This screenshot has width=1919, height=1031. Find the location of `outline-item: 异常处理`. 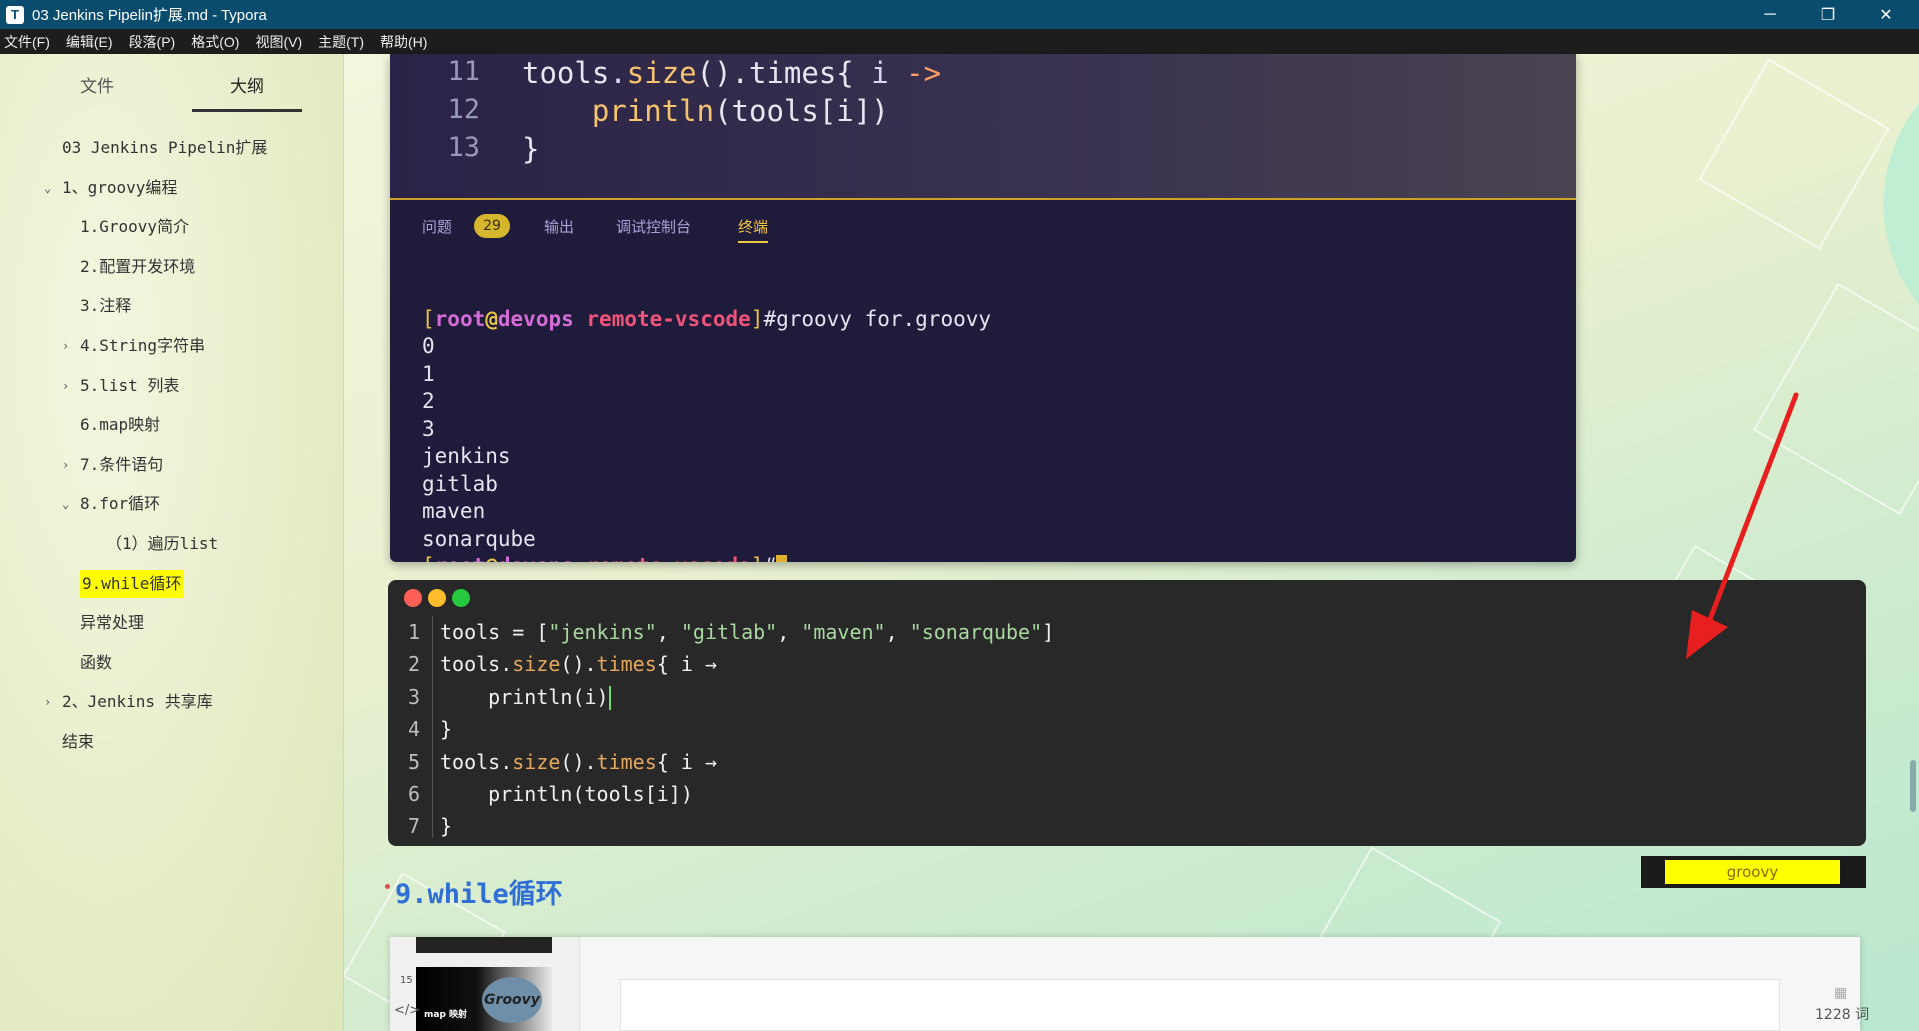

outline-item: 异常处理 is located at coordinates (112, 623).